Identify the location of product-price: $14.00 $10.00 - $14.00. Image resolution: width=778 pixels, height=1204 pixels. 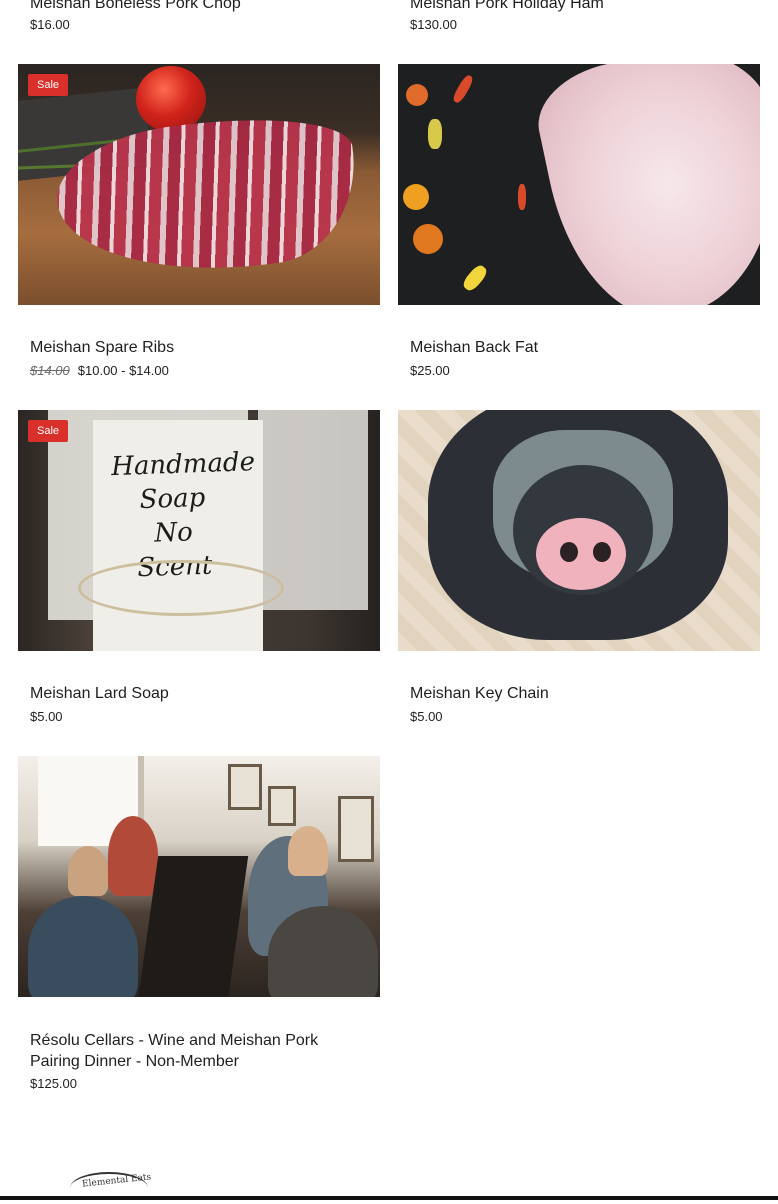
(99, 371).